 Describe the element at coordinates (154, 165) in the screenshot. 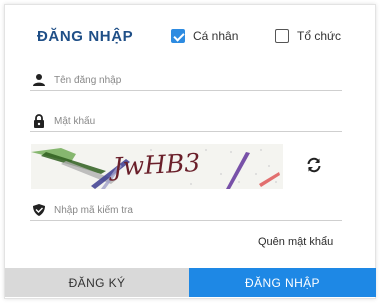

I see `captcha-text: JwHB3` at that location.